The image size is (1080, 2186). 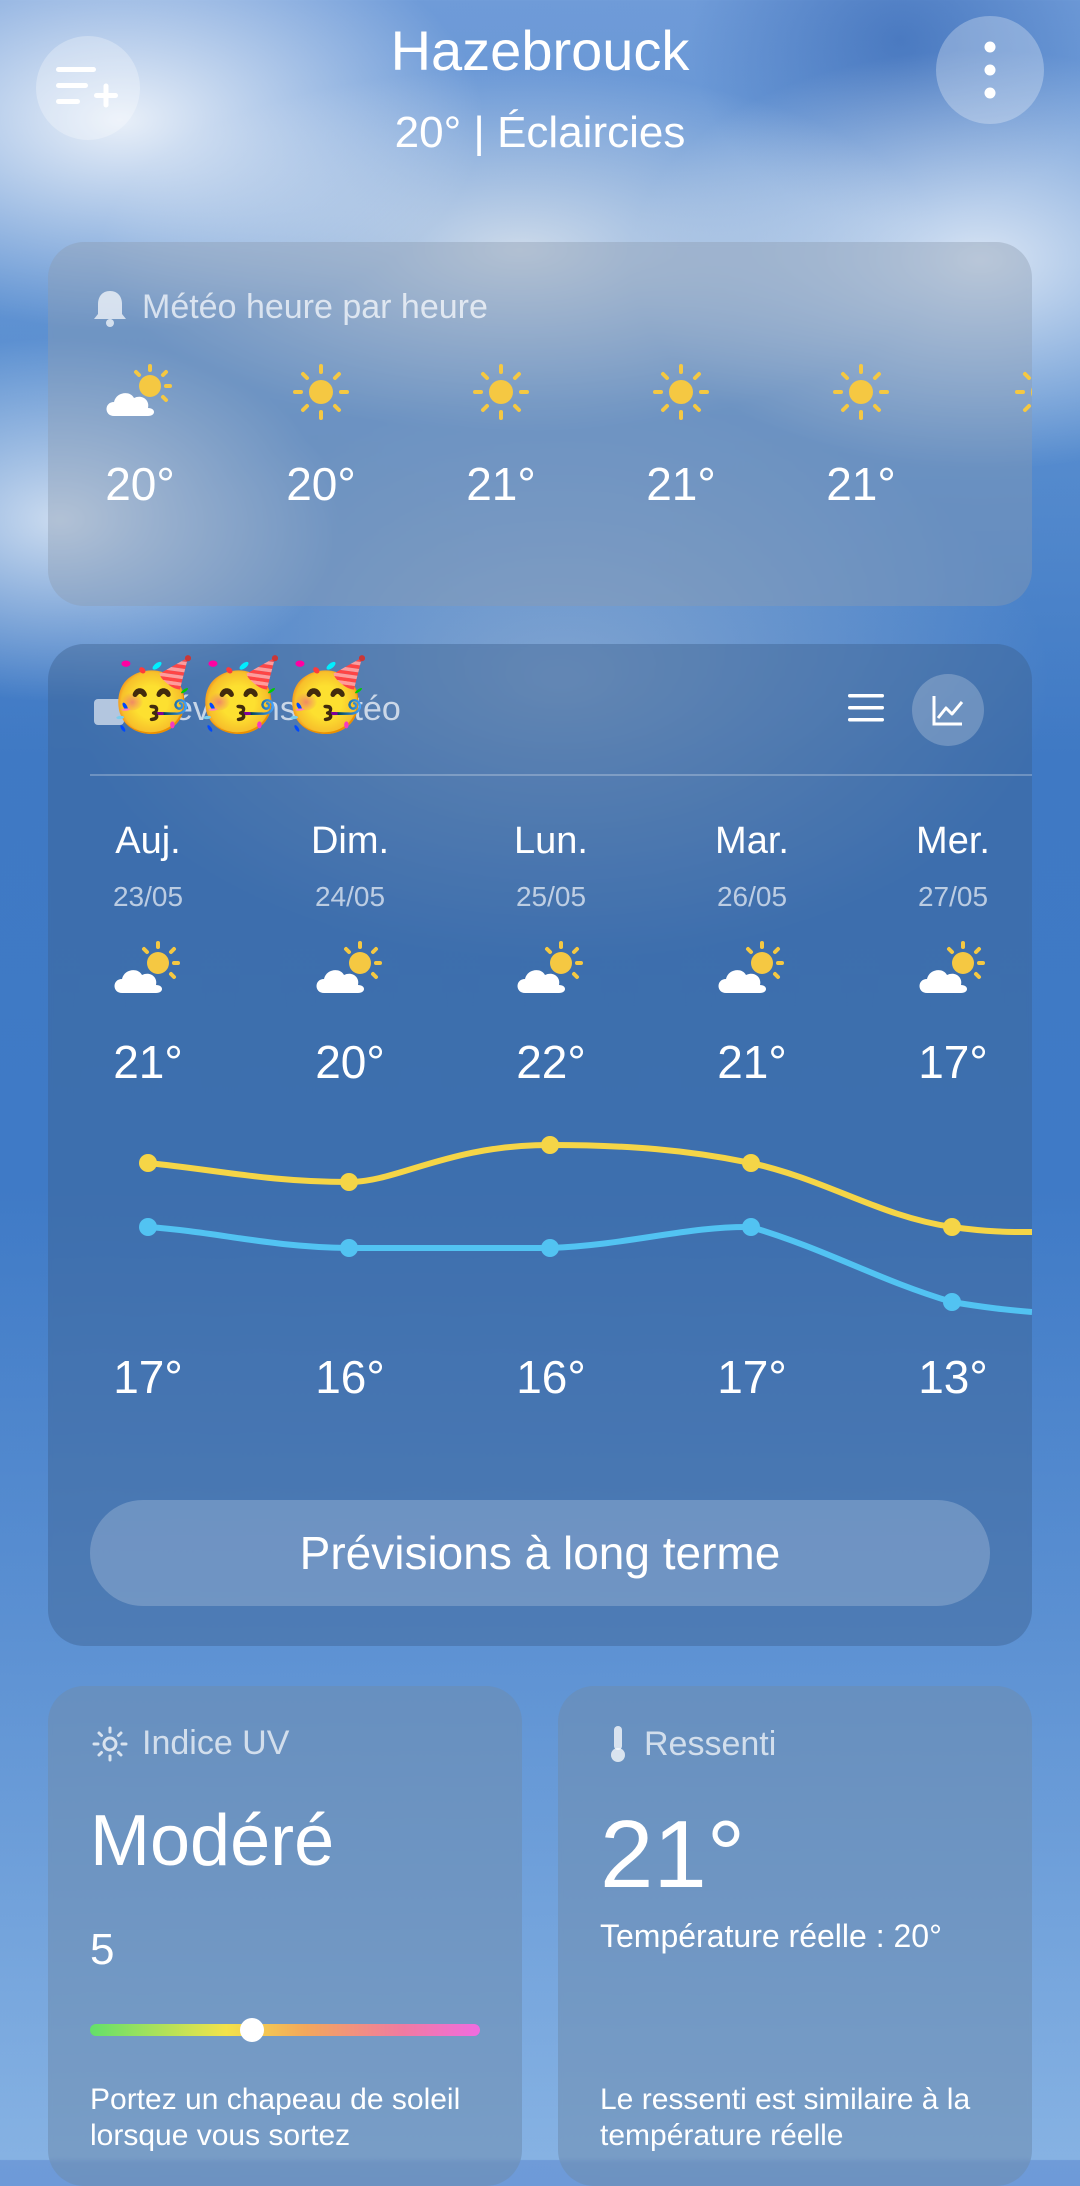 What do you see at coordinates (589, 1188) in the screenshot?
I see `high-temp-line` at bounding box center [589, 1188].